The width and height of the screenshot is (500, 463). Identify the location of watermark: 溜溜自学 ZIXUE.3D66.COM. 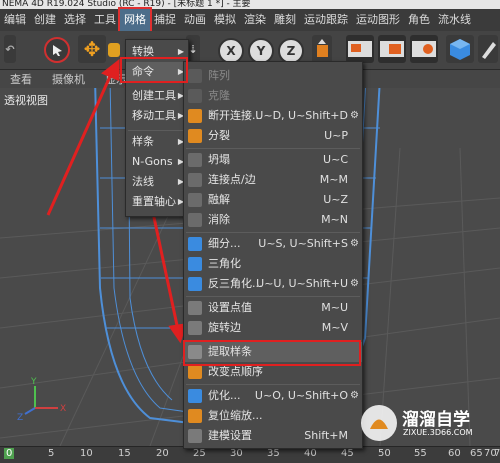
(426, 423).